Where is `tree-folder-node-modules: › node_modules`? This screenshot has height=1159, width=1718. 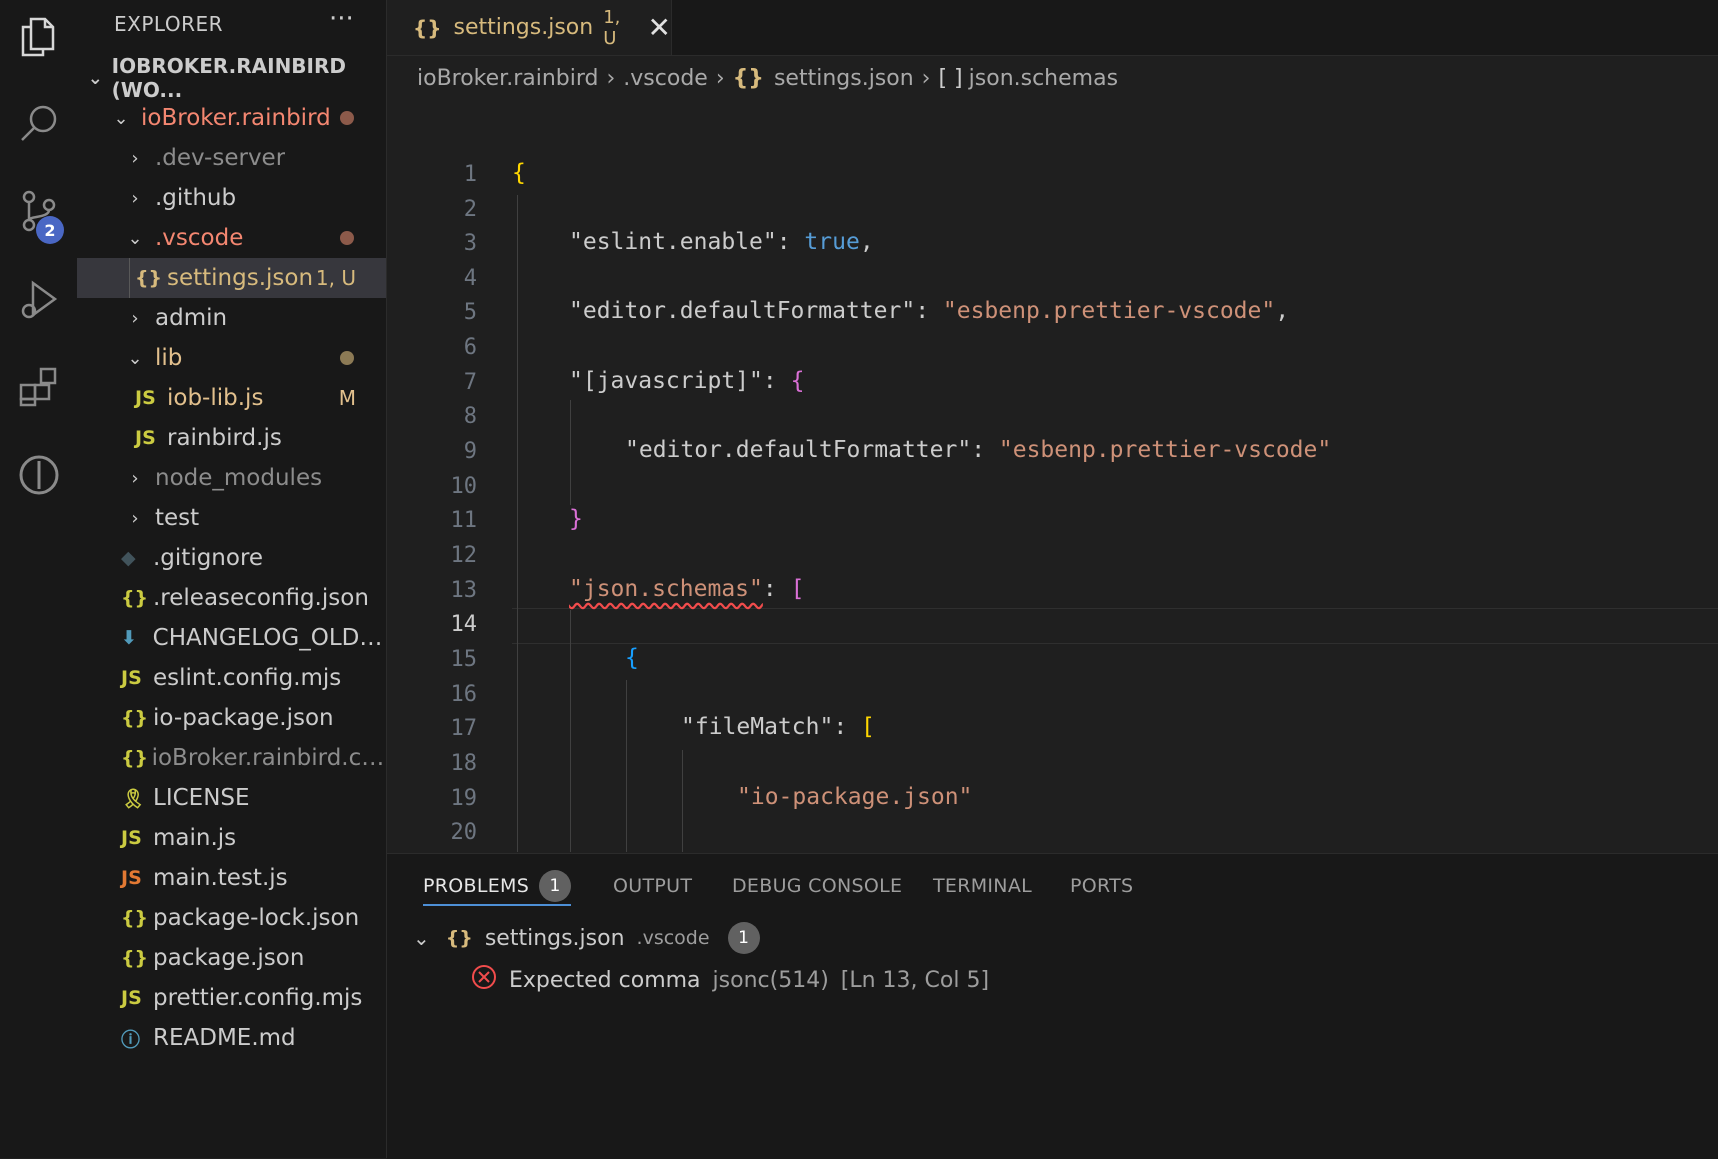 tree-folder-node-modules: › node_modules is located at coordinates (231, 478).